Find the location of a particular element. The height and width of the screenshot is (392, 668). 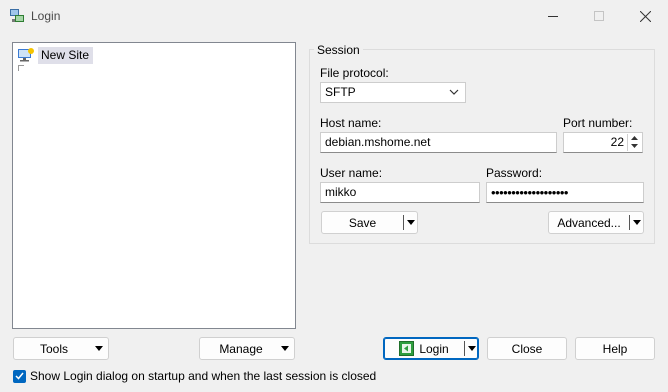

close-button: Close is located at coordinates (527, 348).